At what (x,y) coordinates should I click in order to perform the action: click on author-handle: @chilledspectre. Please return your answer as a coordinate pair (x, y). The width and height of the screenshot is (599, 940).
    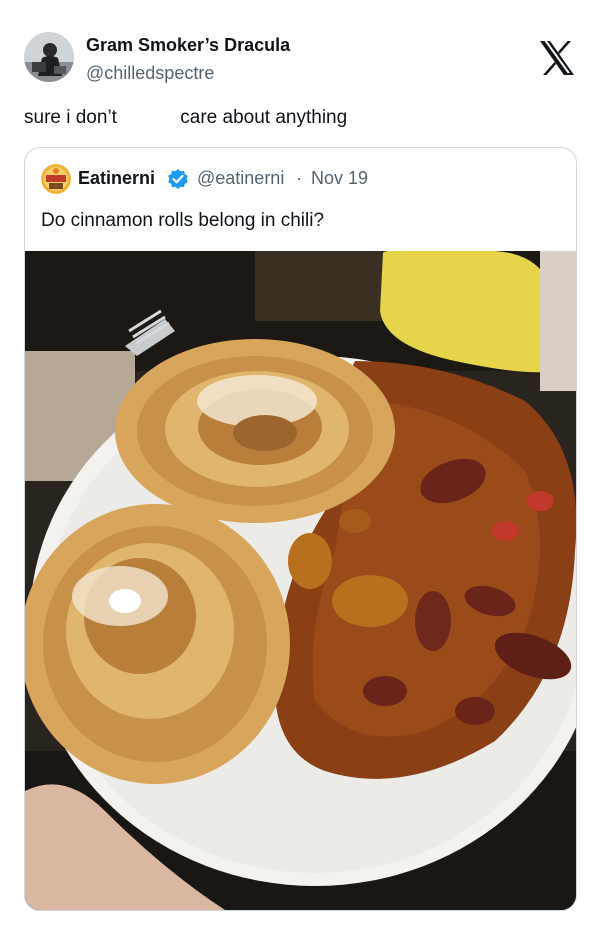
    Looking at the image, I should click on (150, 73).